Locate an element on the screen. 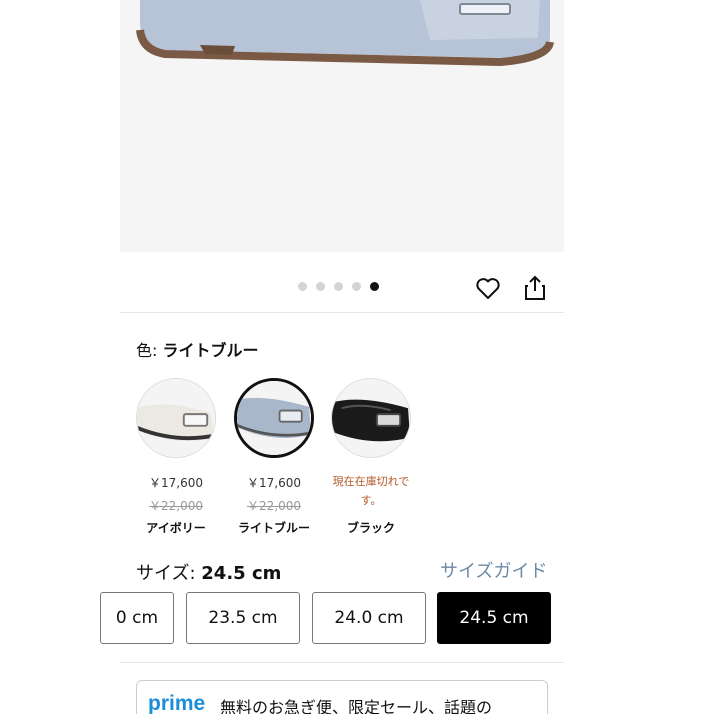 This screenshot has width=714, height=714. option-price: ￥17,600 is located at coordinates (274, 483).